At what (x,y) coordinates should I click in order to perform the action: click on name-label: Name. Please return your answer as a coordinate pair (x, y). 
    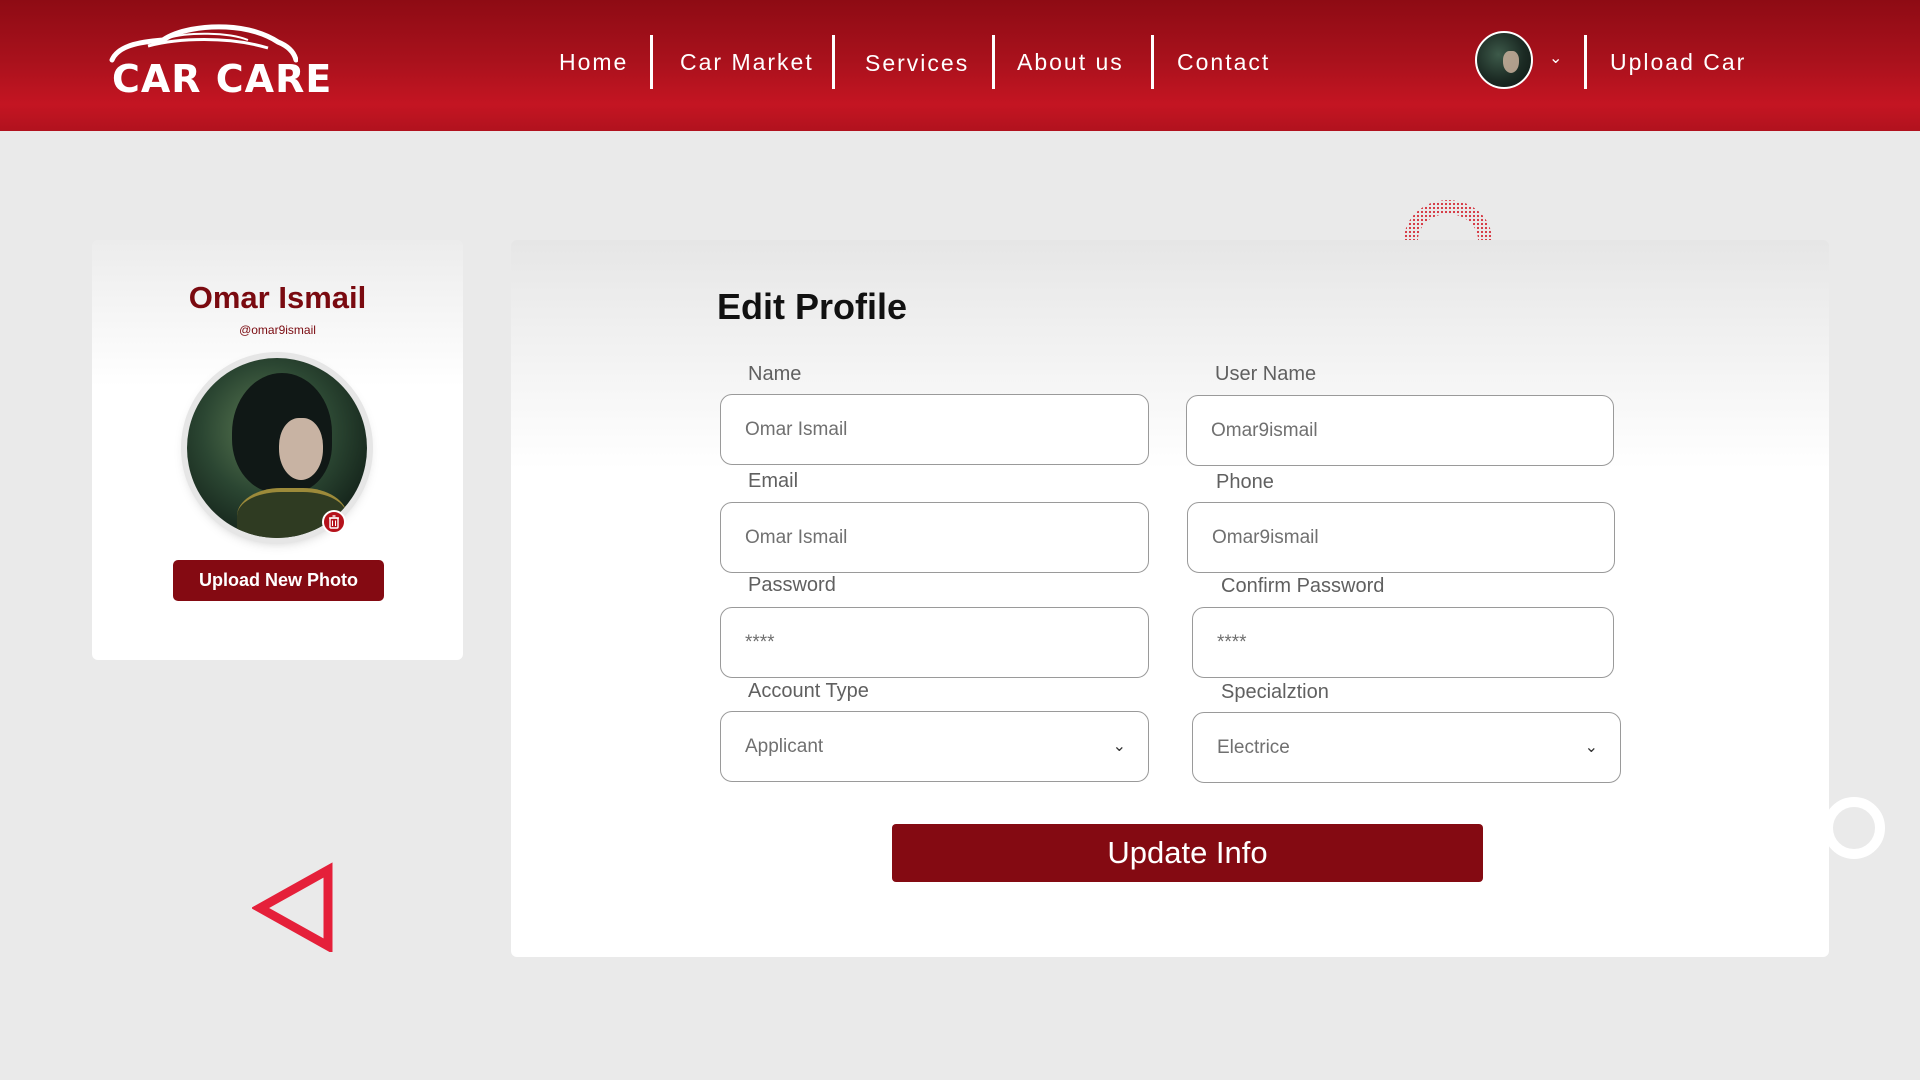
    Looking at the image, I should click on (775, 374).